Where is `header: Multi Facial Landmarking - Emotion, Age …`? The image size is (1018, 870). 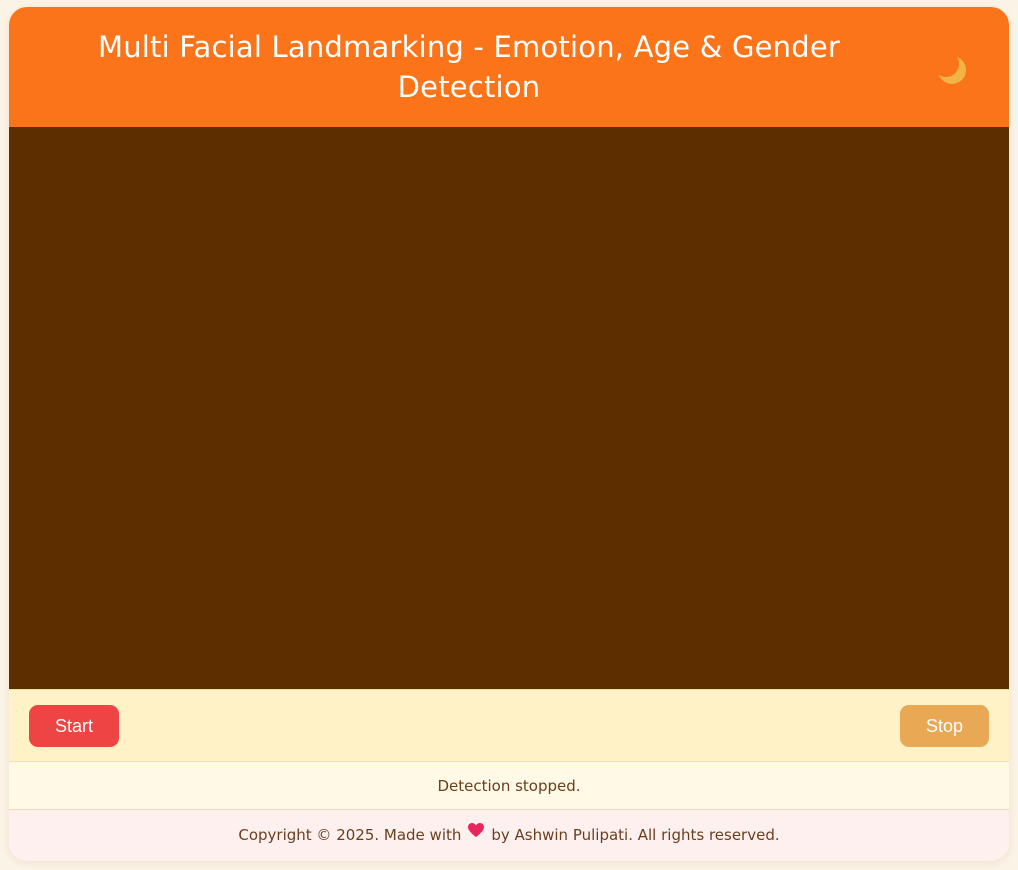
header: Multi Facial Landmarking - Emotion, Age … is located at coordinates (509, 67).